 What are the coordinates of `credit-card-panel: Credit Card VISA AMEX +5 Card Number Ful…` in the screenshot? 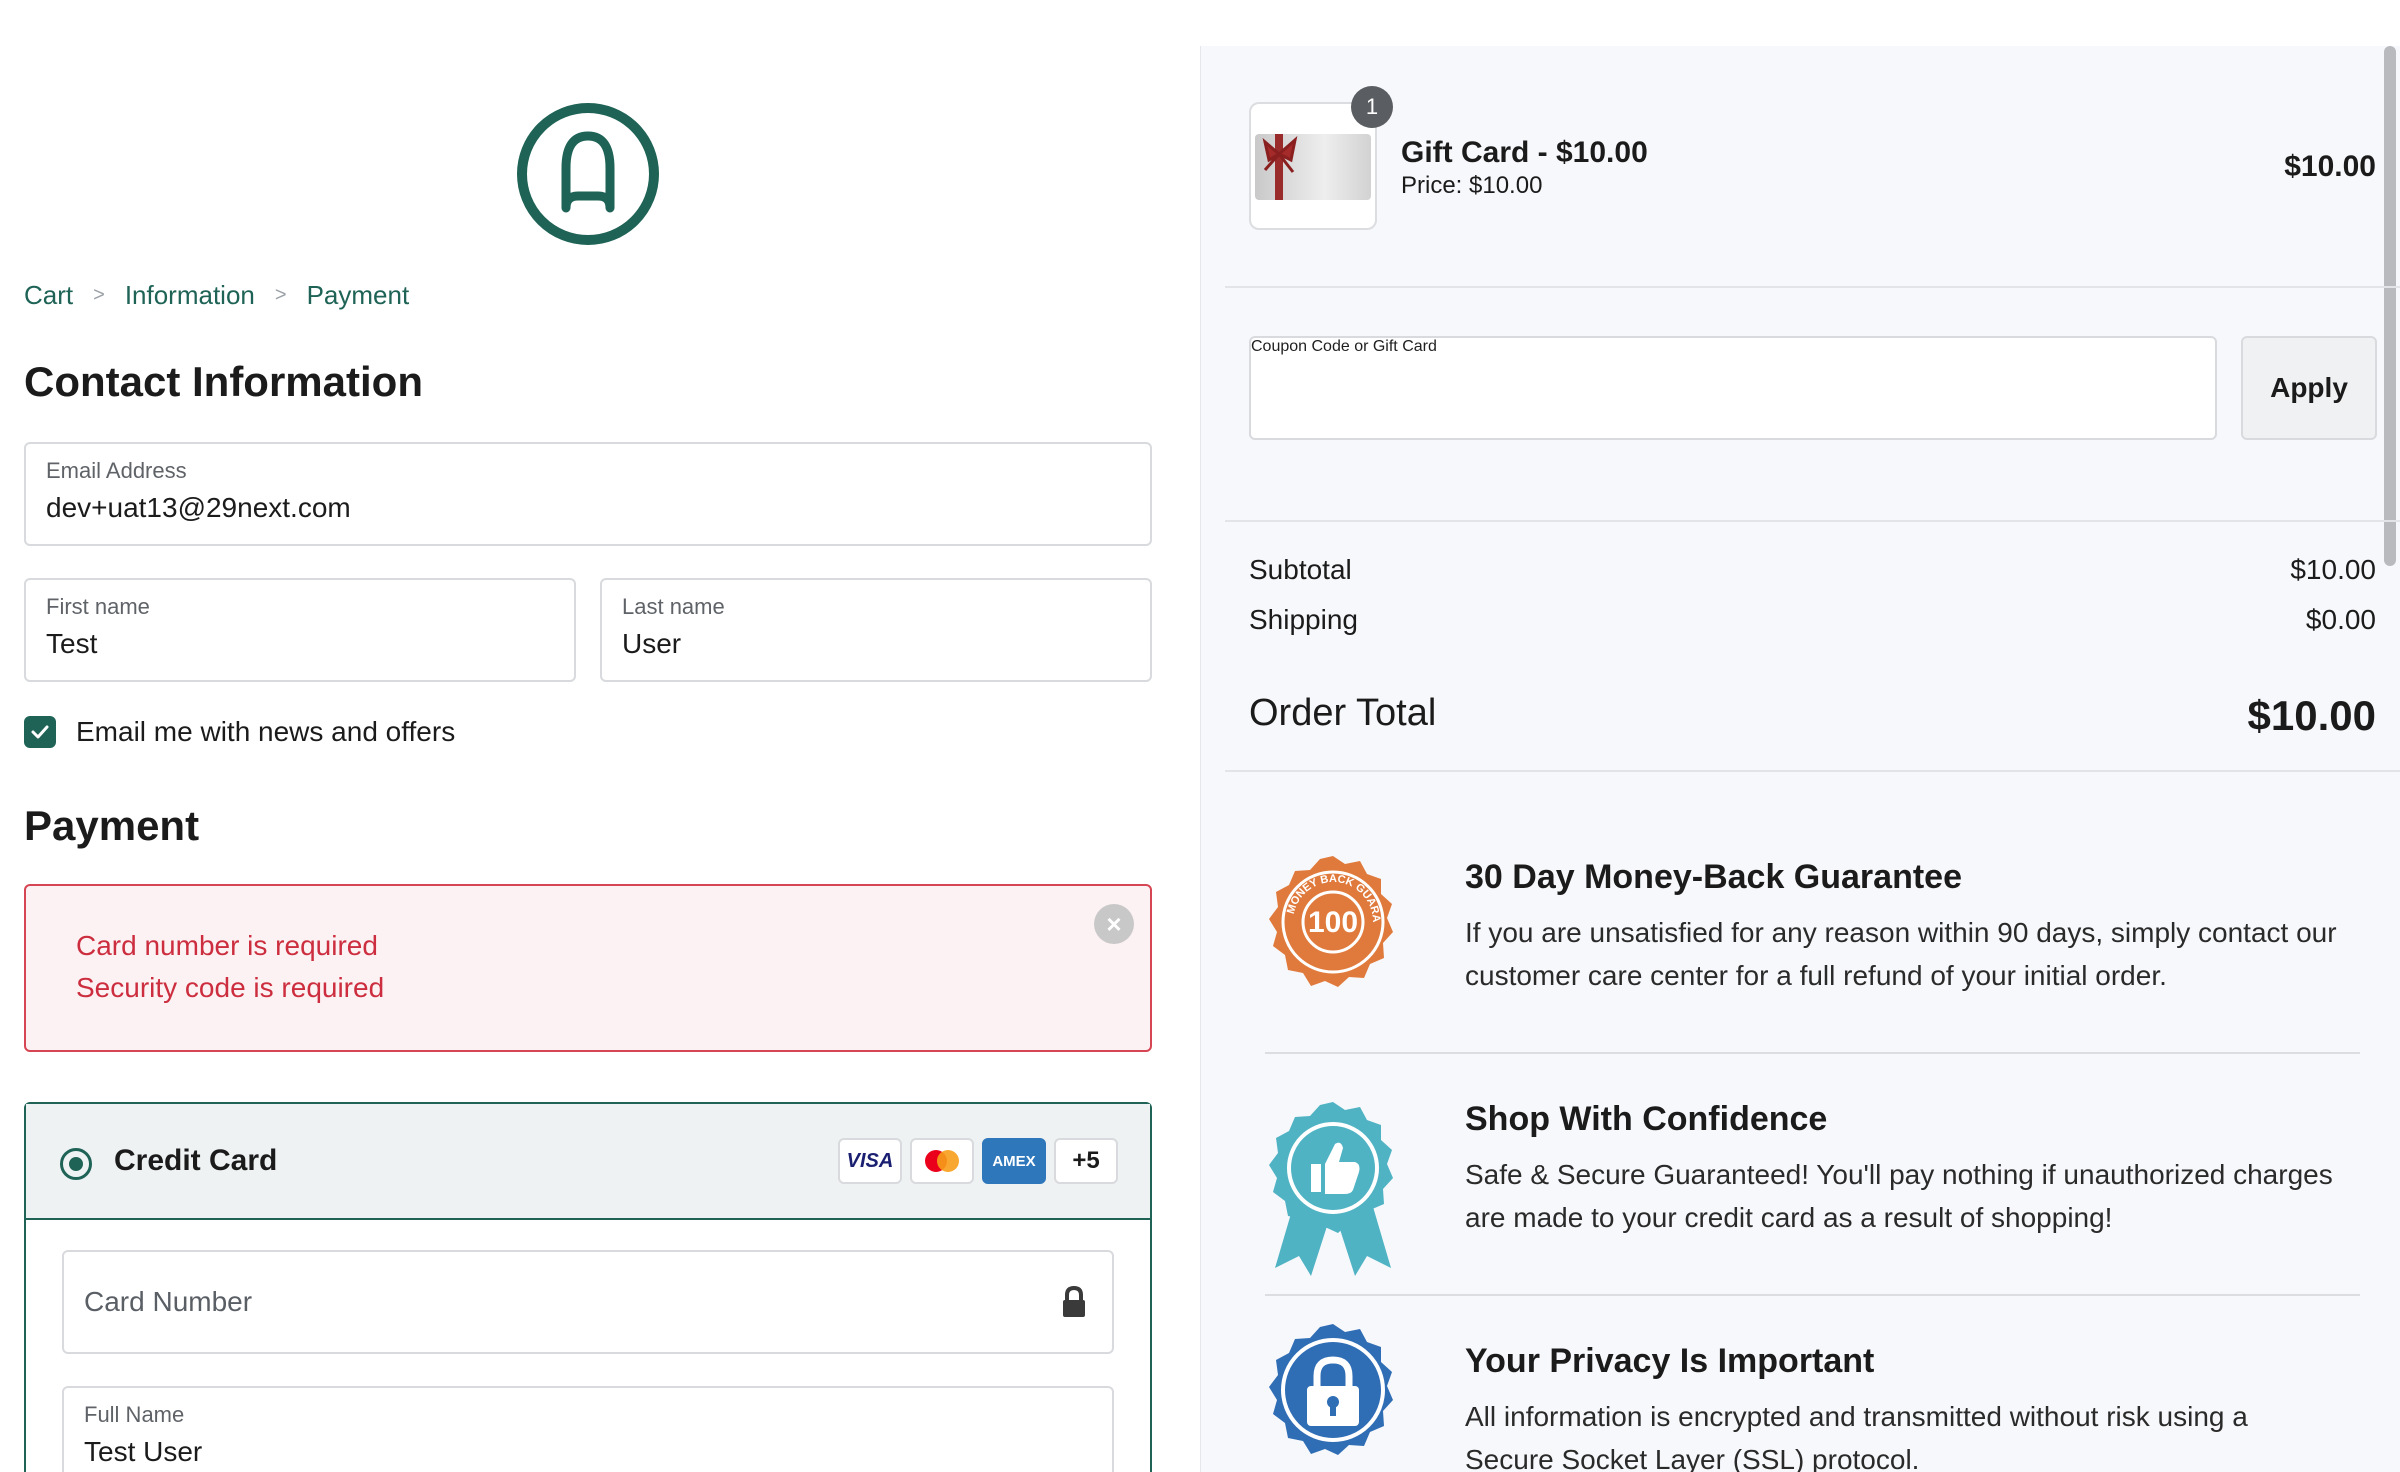 It's located at (588, 1287).